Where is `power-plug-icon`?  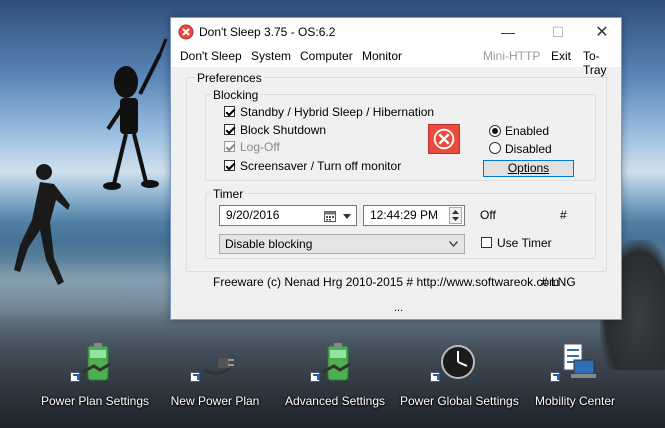
power-plug-icon is located at coordinates (218, 366).